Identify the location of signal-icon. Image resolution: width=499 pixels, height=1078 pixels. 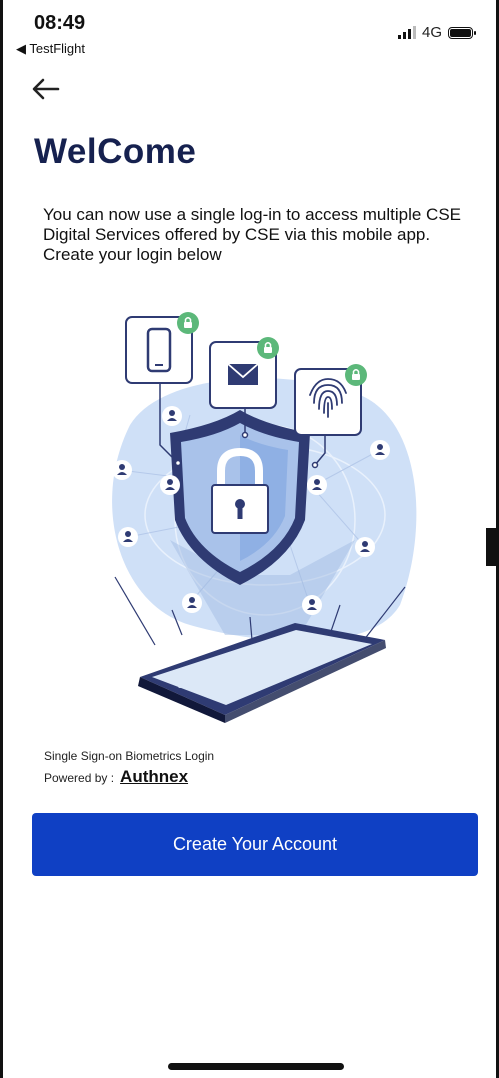
(406, 32).